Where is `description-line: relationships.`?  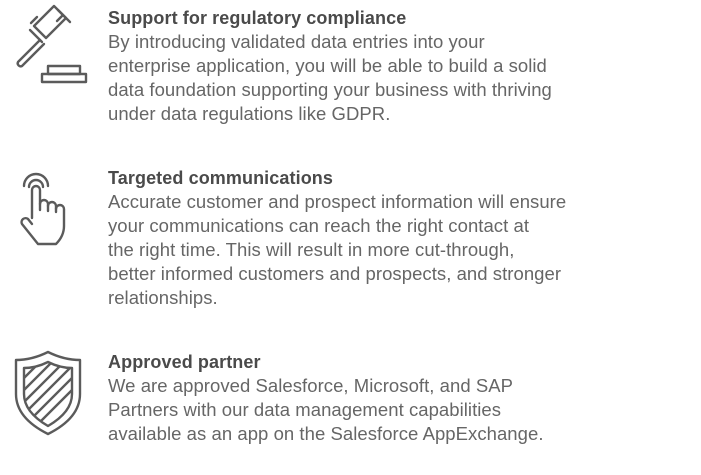 description-line: relationships. is located at coordinates (163, 297).